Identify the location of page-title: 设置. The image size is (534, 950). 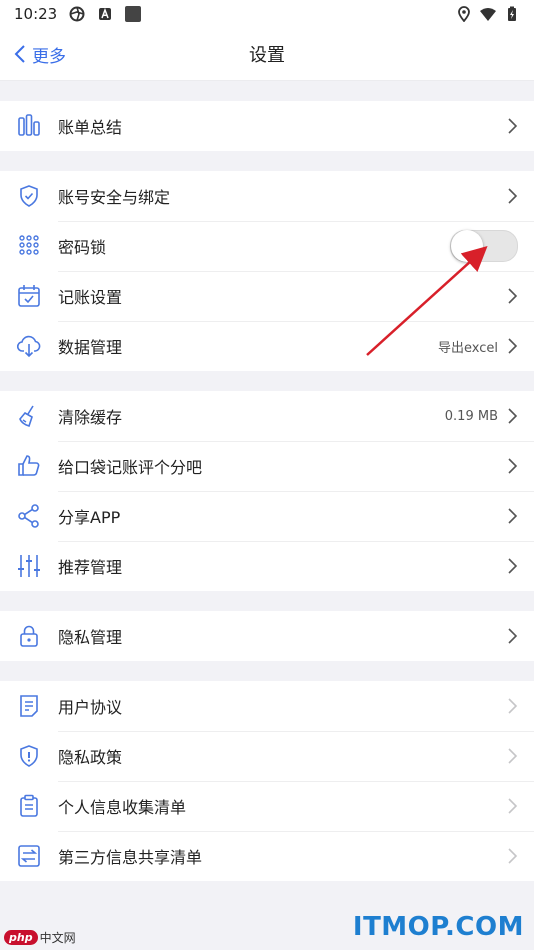
(267, 55).